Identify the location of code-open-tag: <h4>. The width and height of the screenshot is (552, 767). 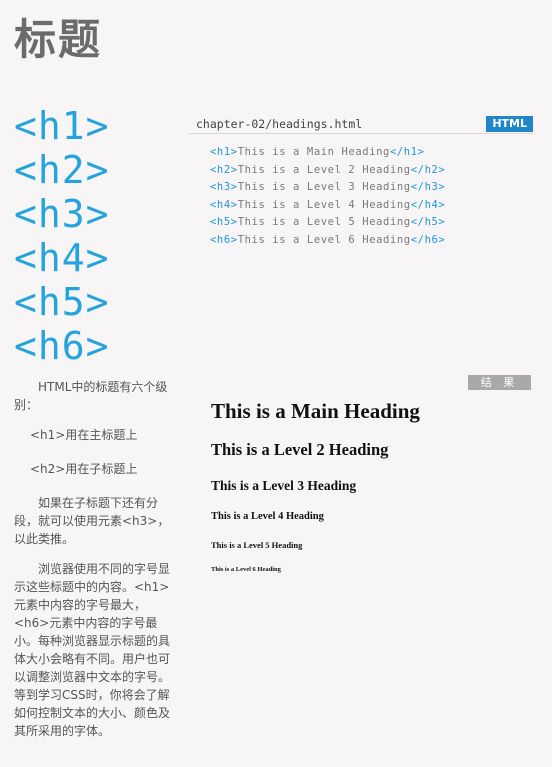
(224, 204).